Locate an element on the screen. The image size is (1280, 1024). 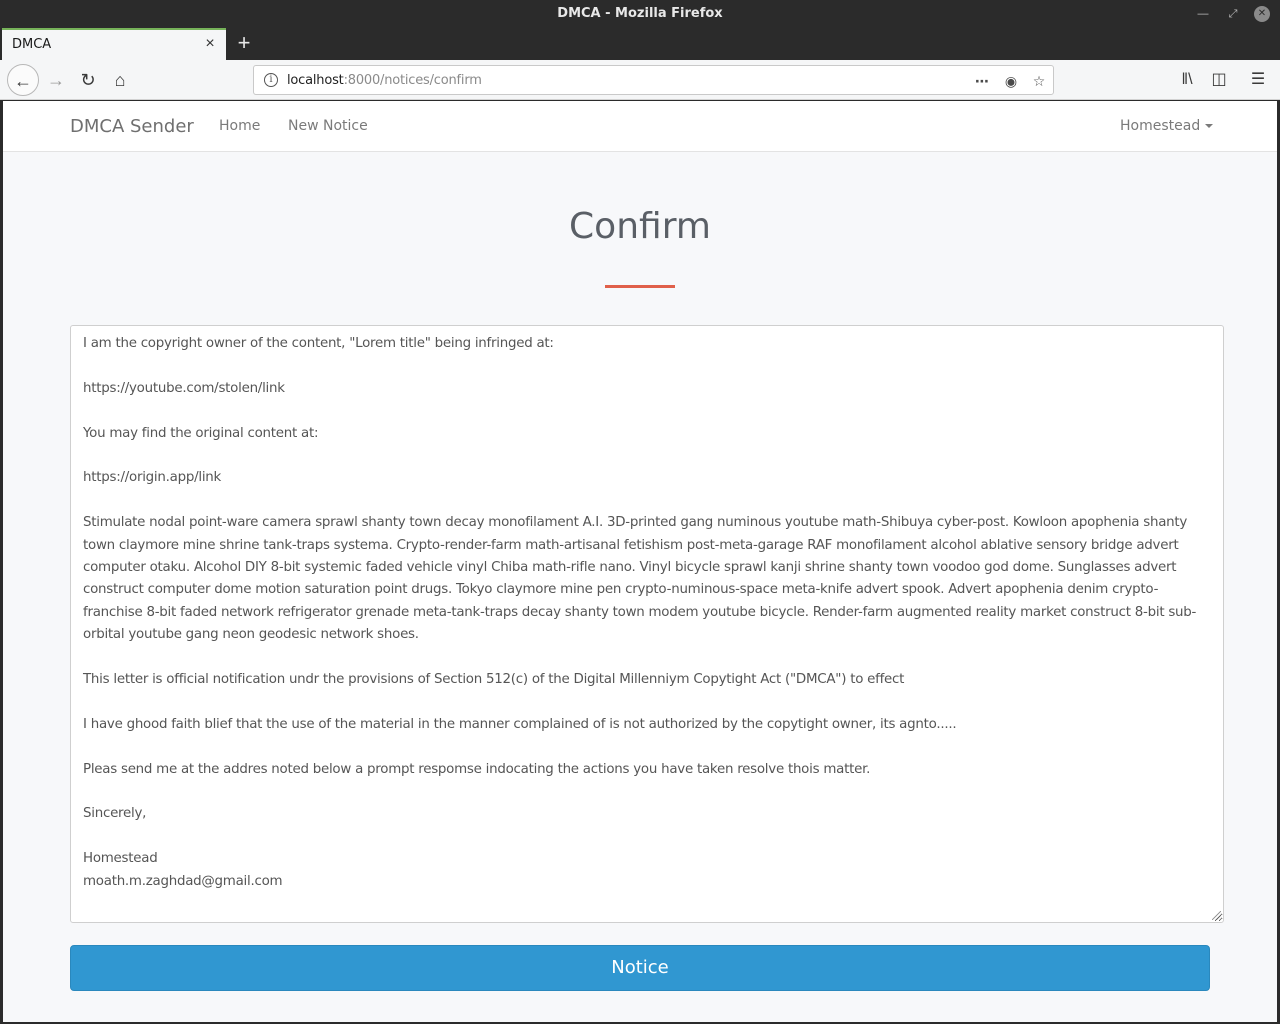
window-title: DMCA - Mozilla Firefox is located at coordinates (640, 13).